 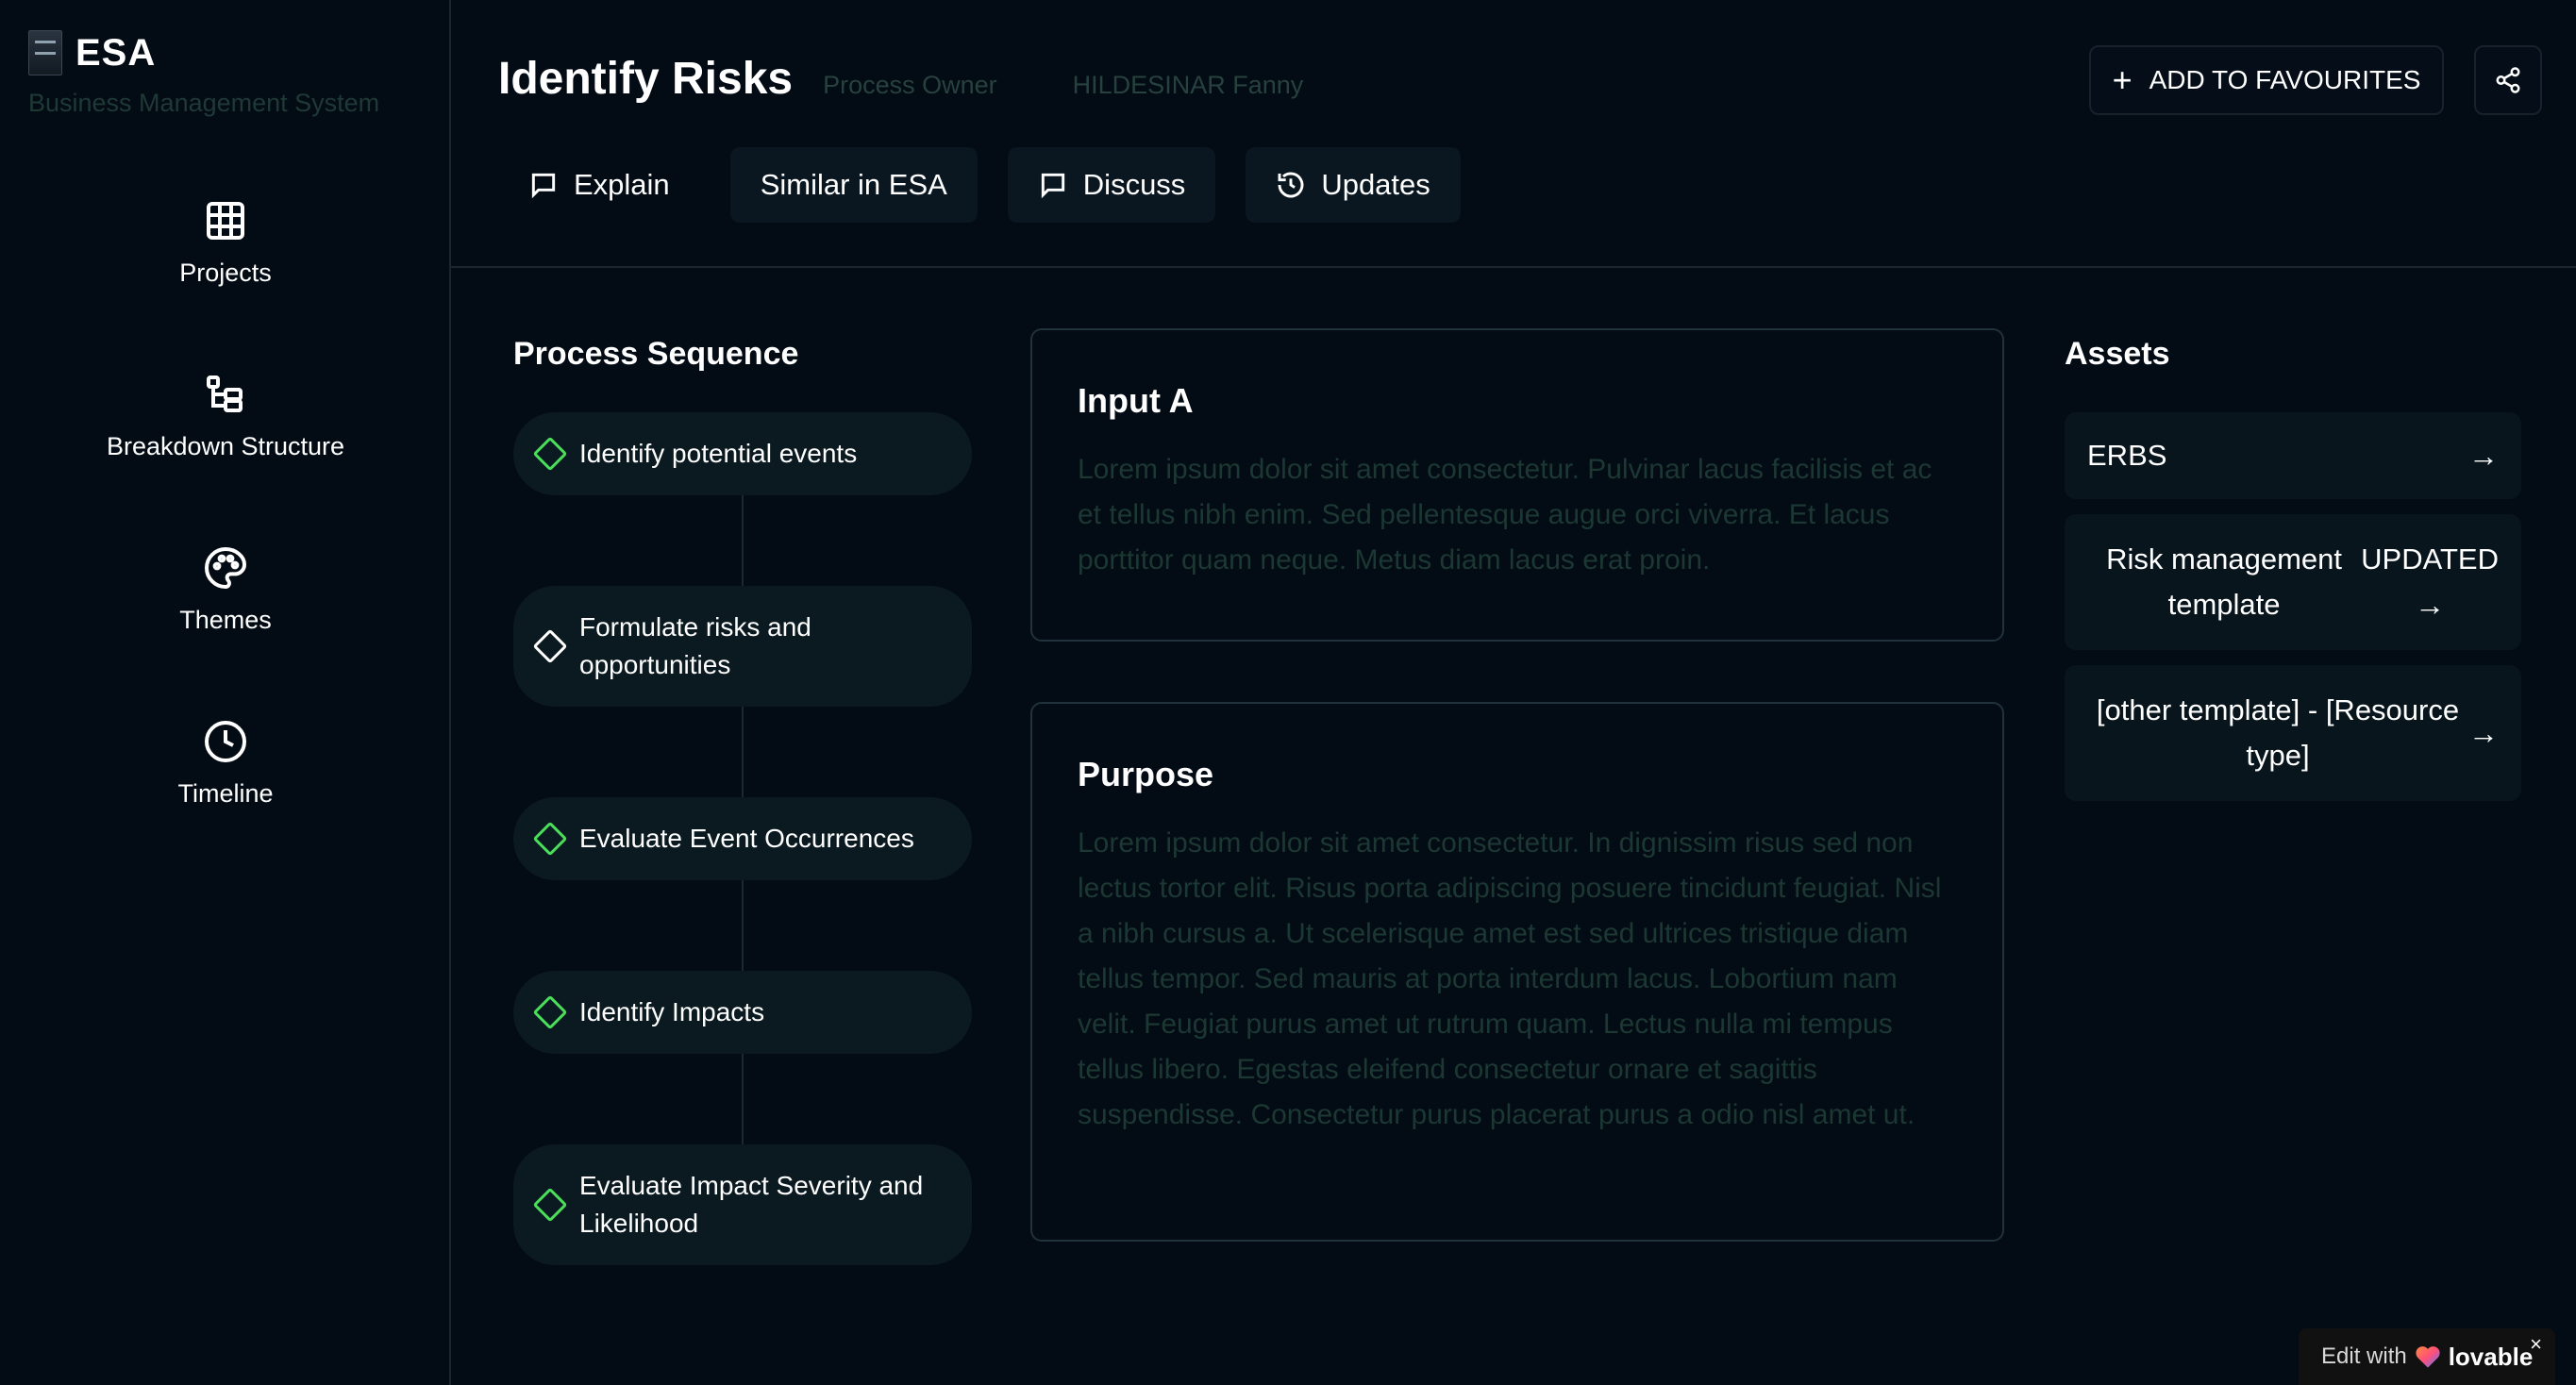 I want to click on assets-title: Assets, so click(x=2117, y=354).